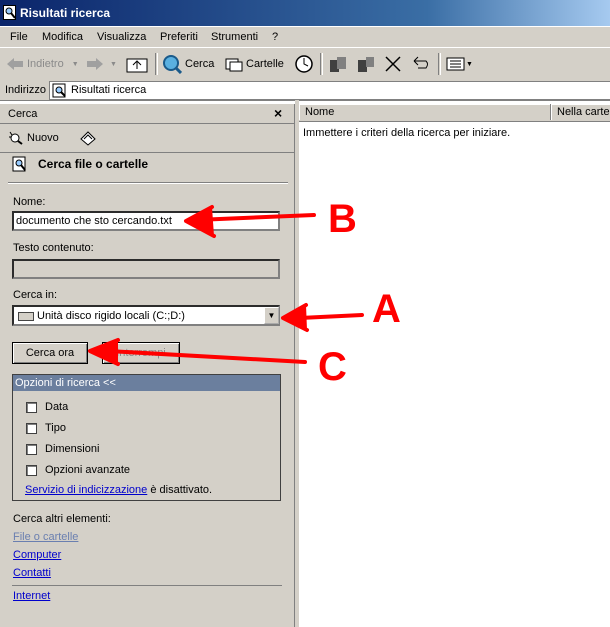 The image size is (610, 627). What do you see at coordinates (111, 316) in the screenshot?
I see `look-in-value: Unità disco rigido locali (C:;D:)` at bounding box center [111, 316].